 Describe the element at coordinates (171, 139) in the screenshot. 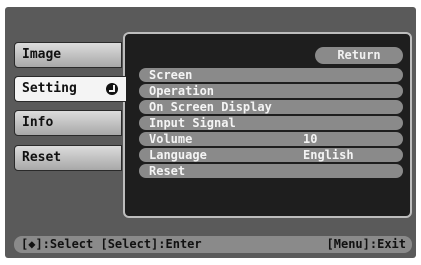

I see `menu-item-label: Volume` at that location.